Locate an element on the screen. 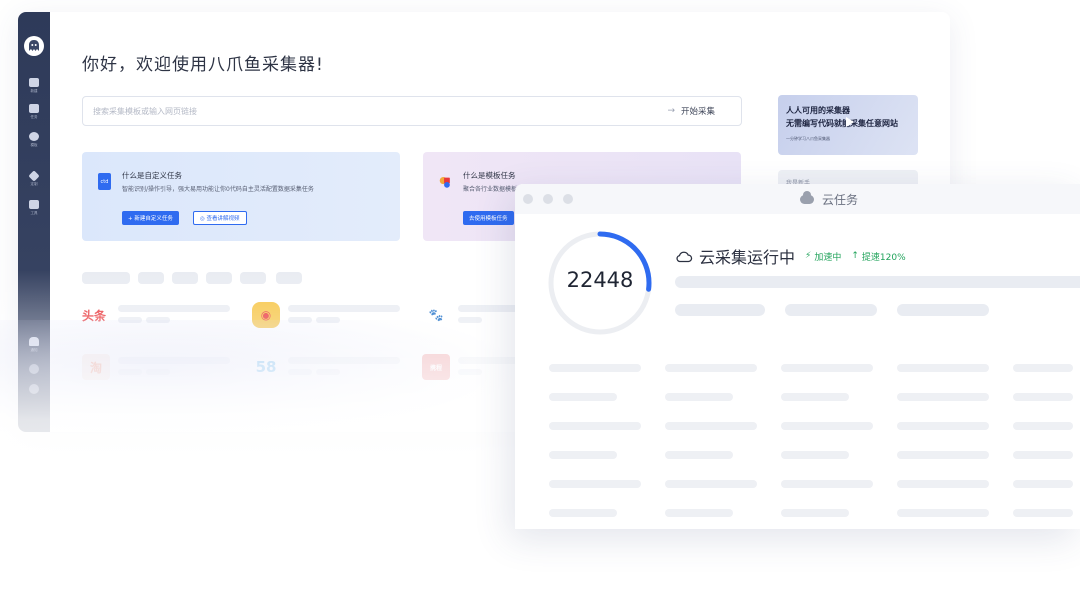 The height and width of the screenshot is (602, 1080). sidebar-item-label: 工具 is located at coordinates (34, 213).